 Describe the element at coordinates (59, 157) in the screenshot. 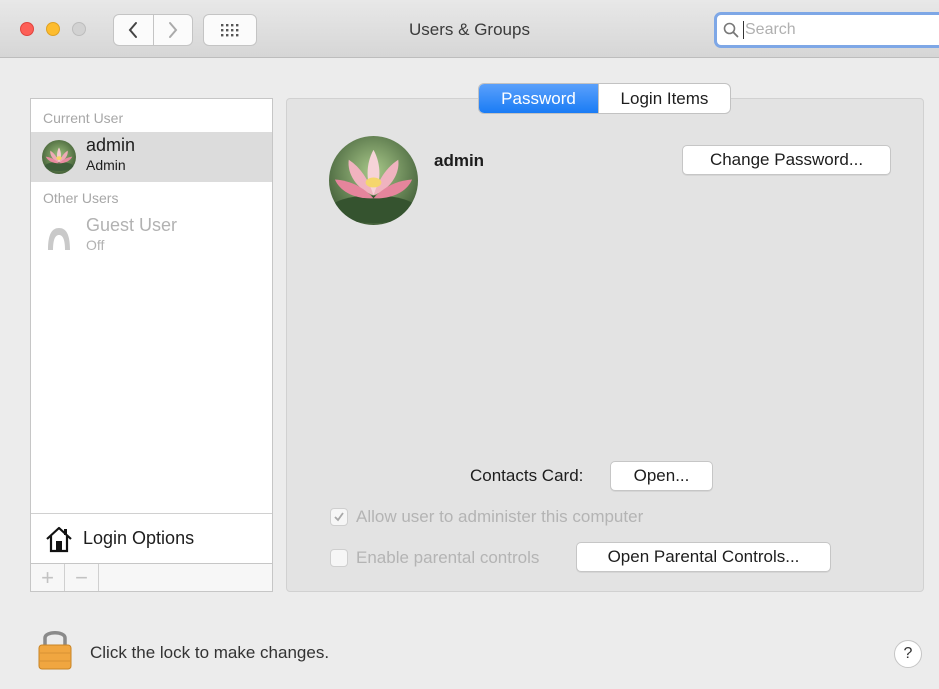

I see `avatar` at that location.